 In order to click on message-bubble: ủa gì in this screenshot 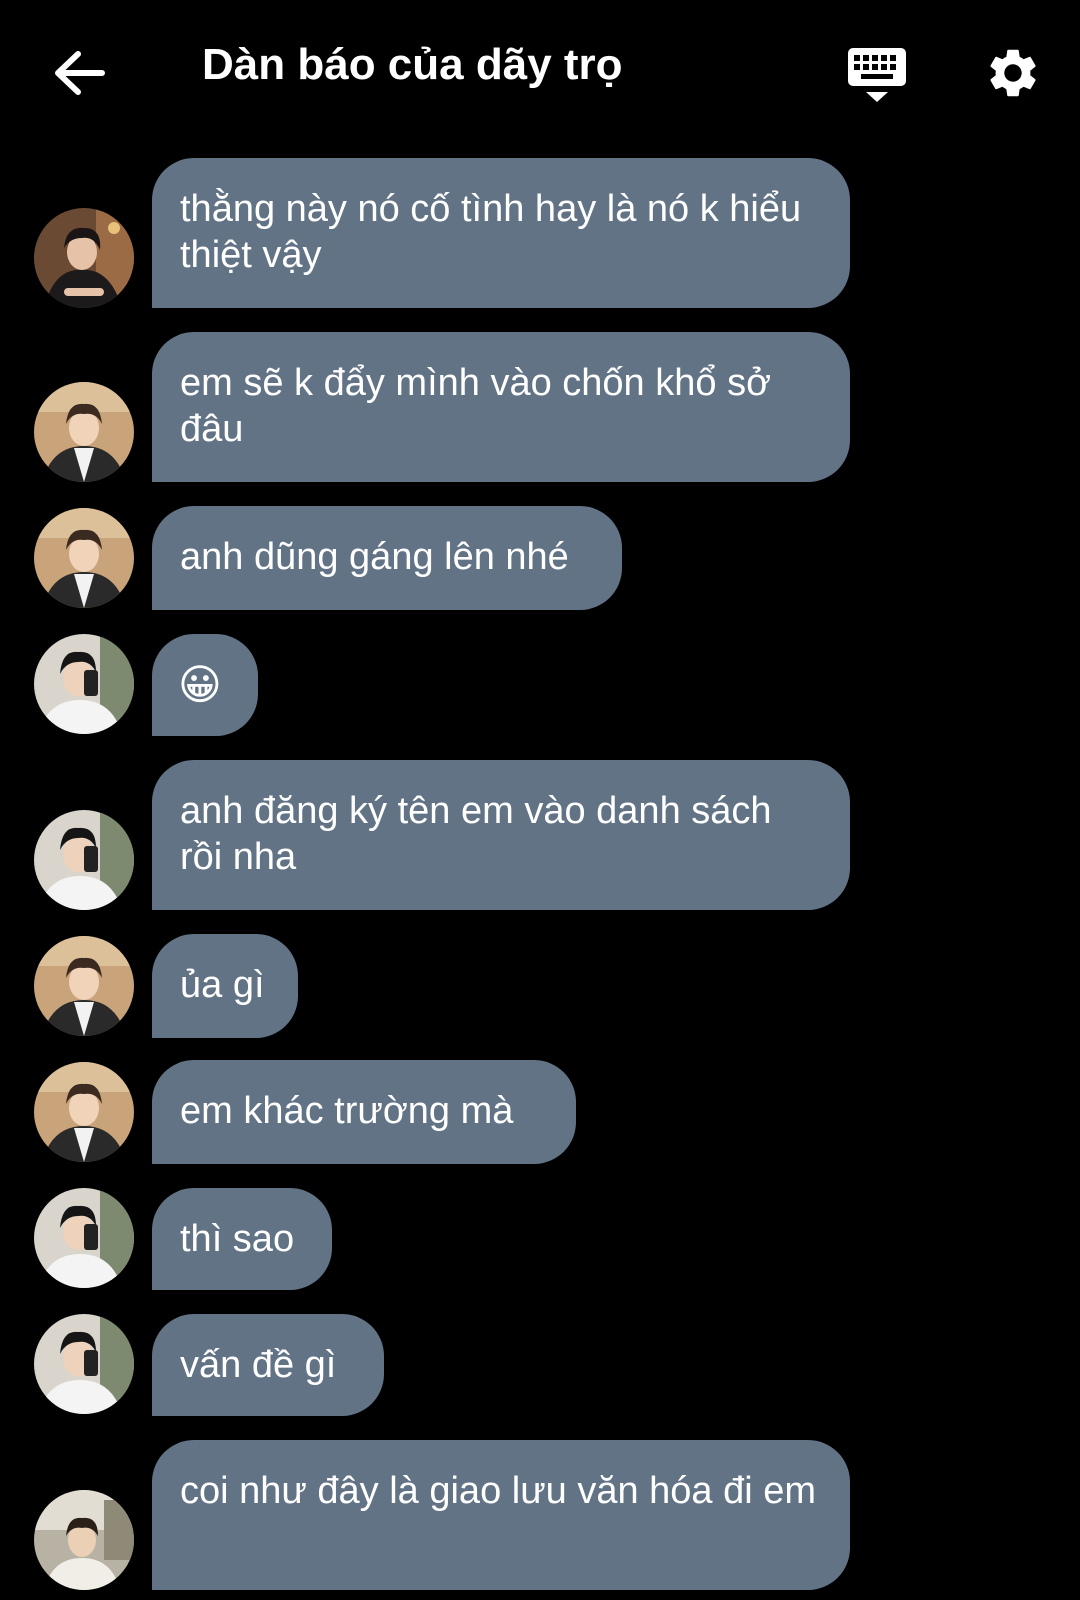, I will do `click(225, 986)`.